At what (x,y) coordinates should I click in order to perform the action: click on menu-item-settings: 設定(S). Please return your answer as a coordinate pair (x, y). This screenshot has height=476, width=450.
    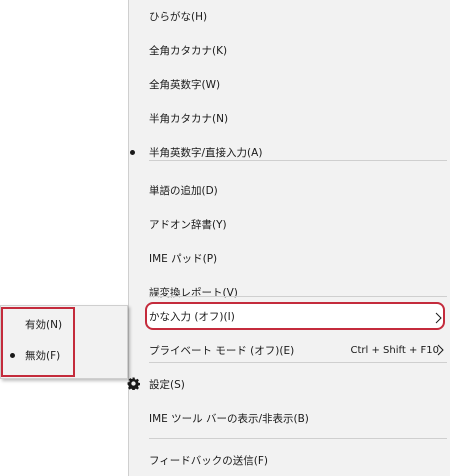
    Looking at the image, I should click on (288, 384).